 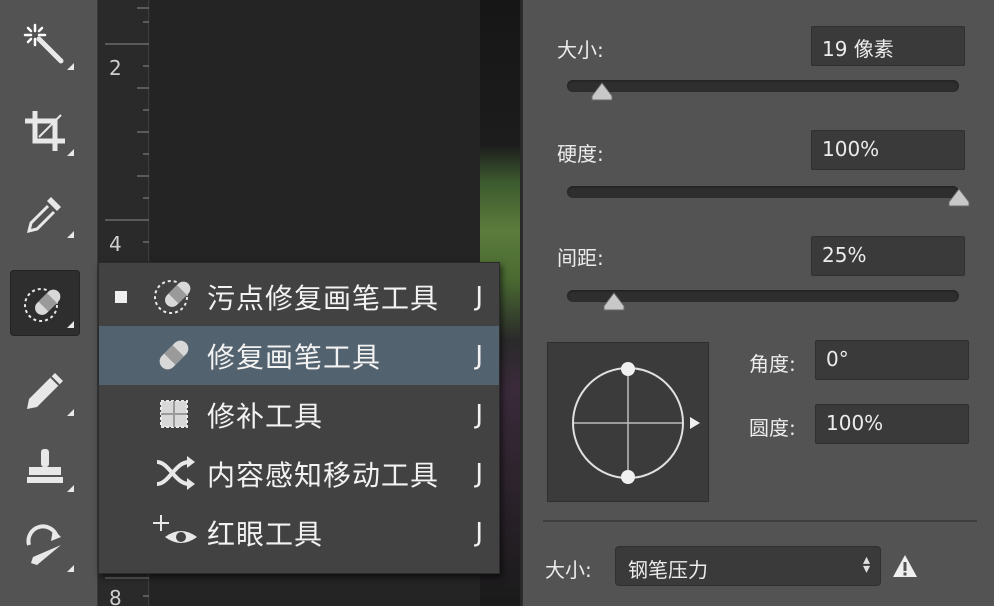 What do you see at coordinates (905, 566) in the screenshot?
I see `warning-icon` at bounding box center [905, 566].